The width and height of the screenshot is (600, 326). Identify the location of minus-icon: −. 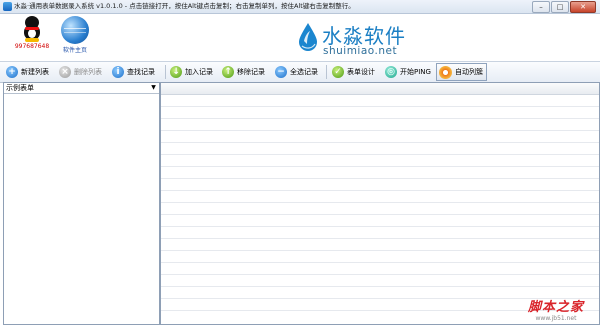
(281, 71).